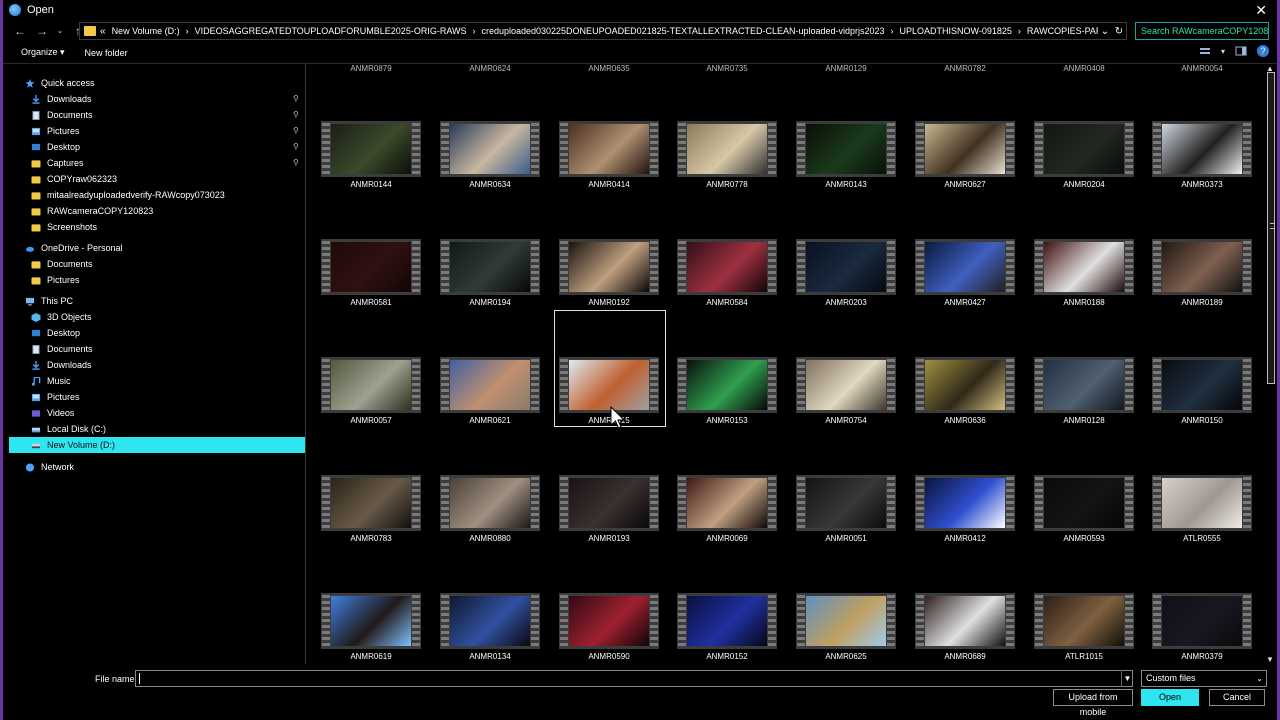 The width and height of the screenshot is (1280, 720). Describe the element at coordinates (965, 275) in the screenshot. I see `video-file-item: ANMR0427` at that location.